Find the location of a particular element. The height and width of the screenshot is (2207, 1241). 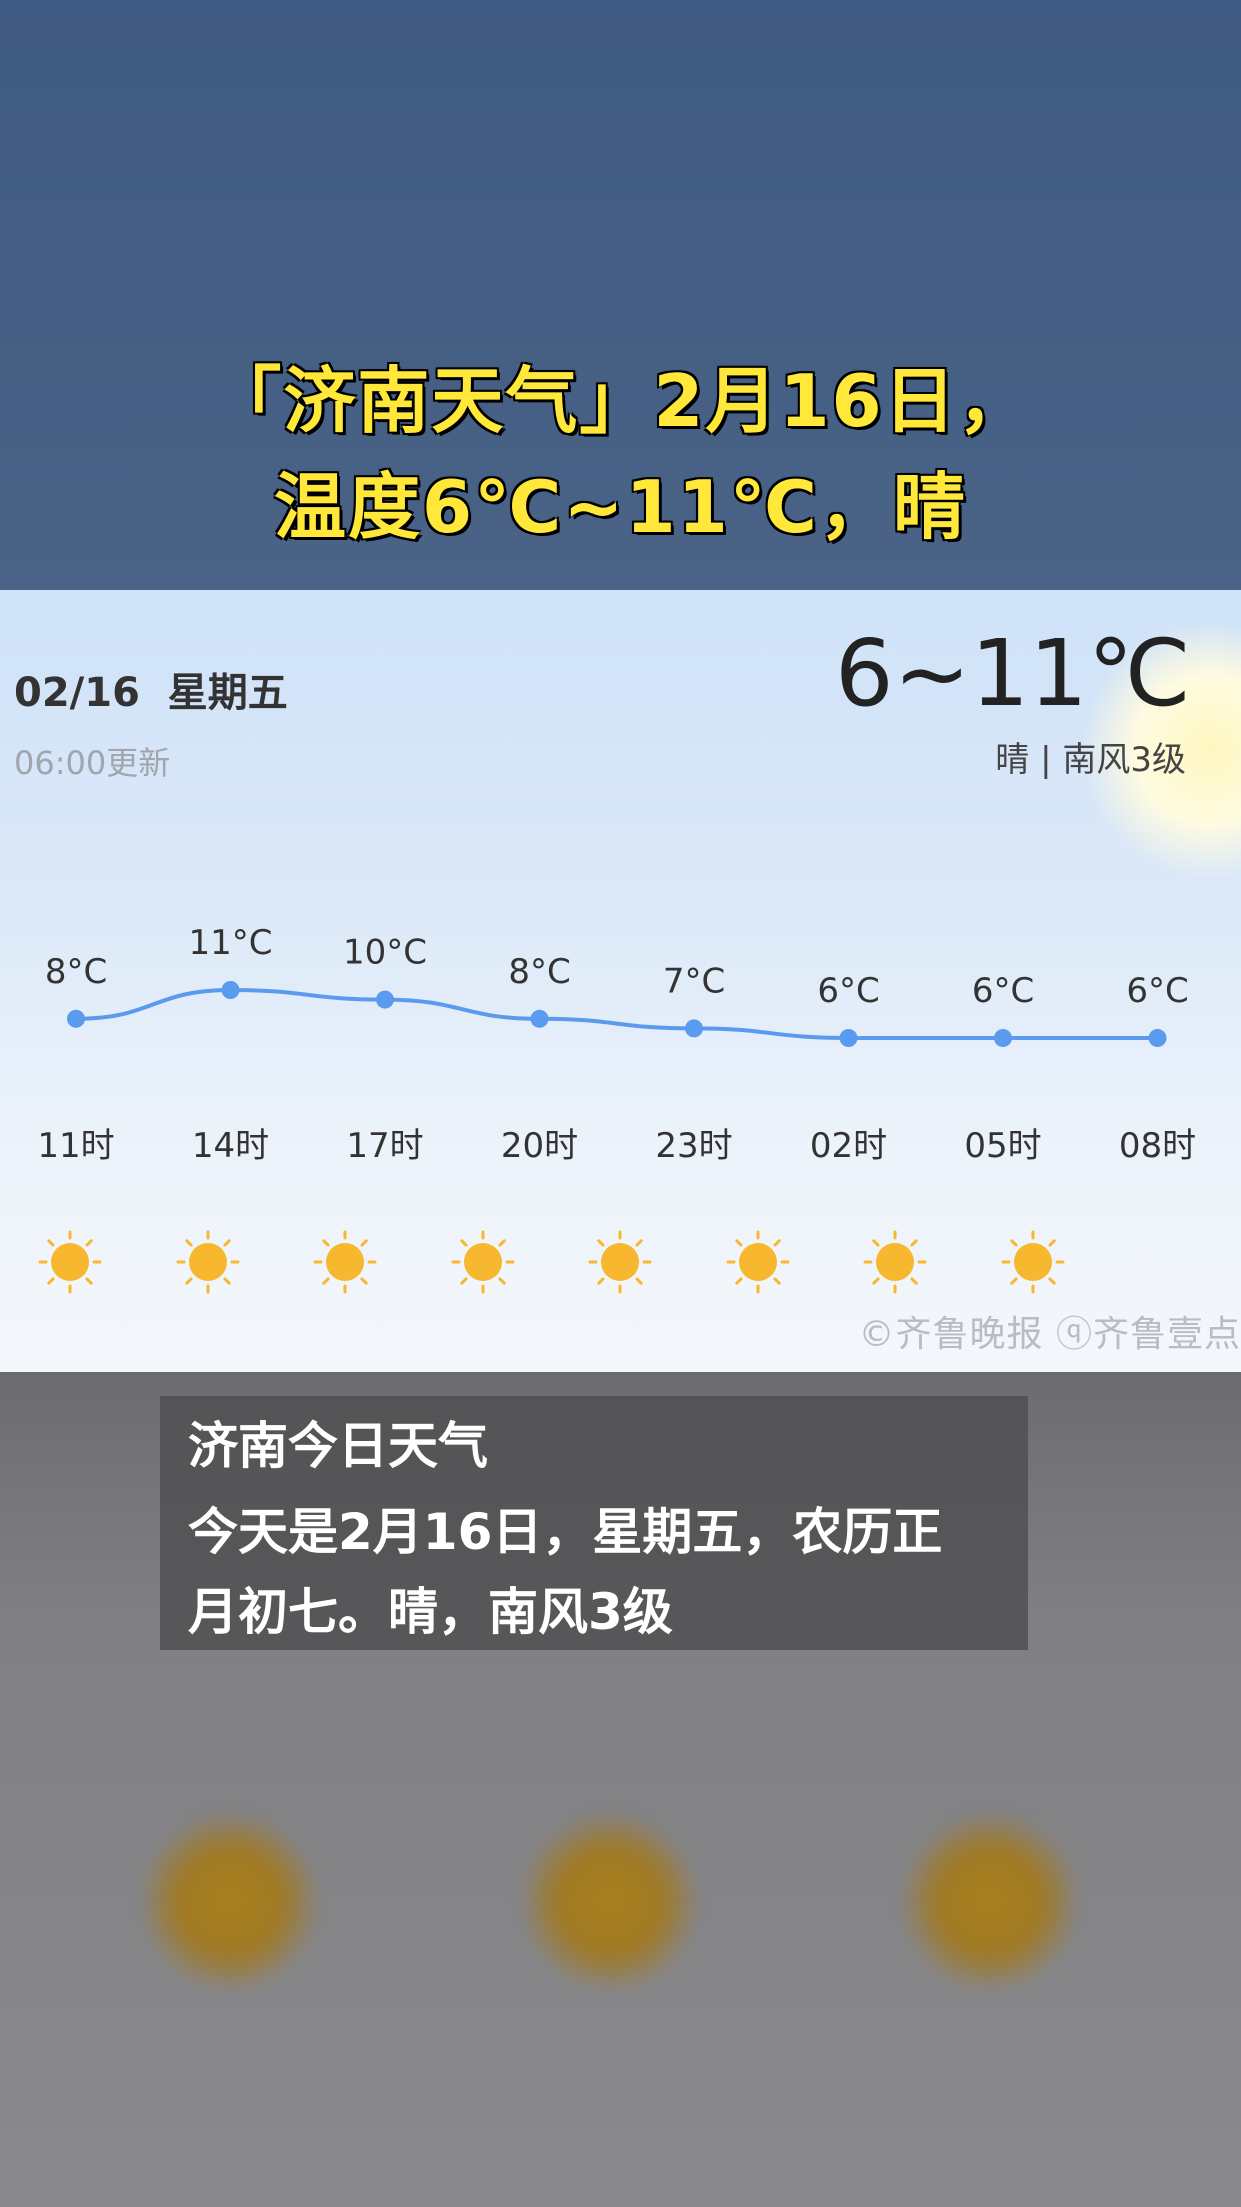

headline-line-1: 「济南天气」2月16日， is located at coordinates (620, 401).